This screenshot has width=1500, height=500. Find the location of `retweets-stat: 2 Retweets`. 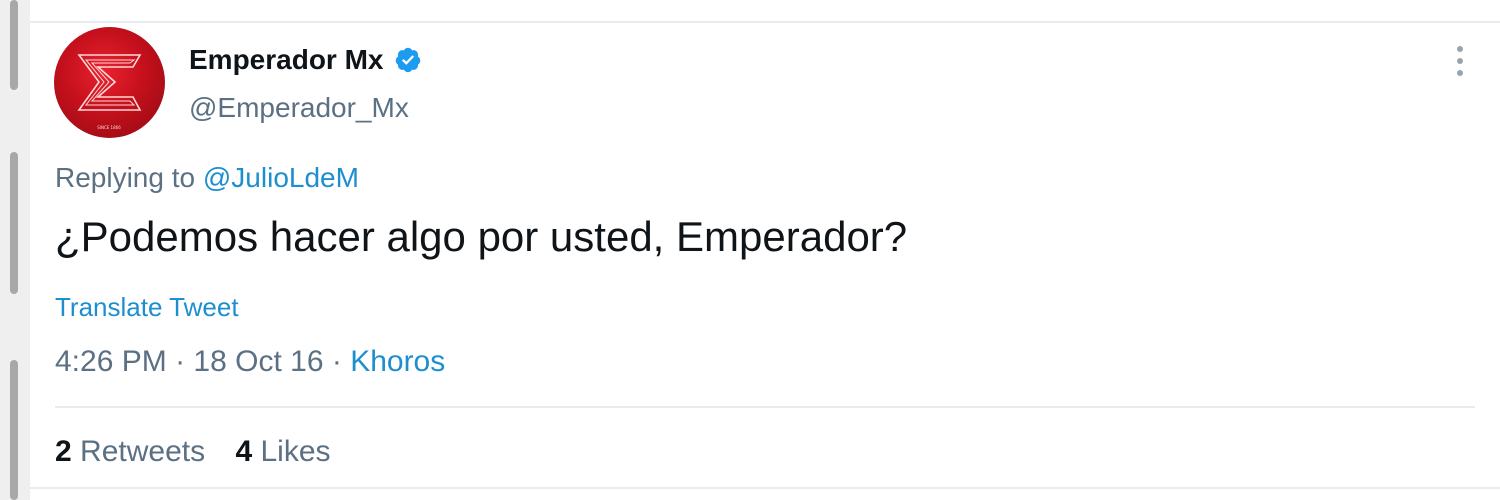

retweets-stat: 2 Retweets is located at coordinates (130, 451).